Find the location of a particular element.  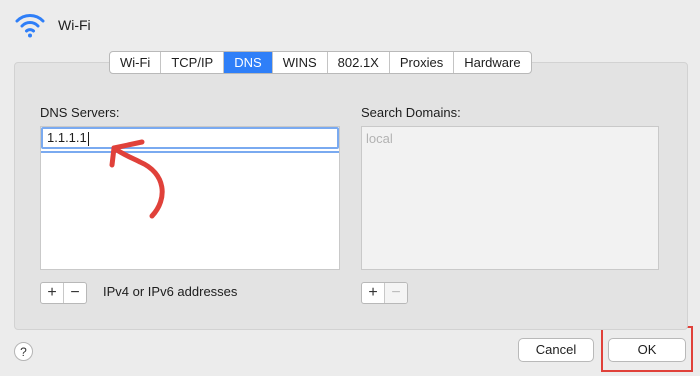

dns-server-entry-text: 1.1.1.1 is located at coordinates (67, 137).